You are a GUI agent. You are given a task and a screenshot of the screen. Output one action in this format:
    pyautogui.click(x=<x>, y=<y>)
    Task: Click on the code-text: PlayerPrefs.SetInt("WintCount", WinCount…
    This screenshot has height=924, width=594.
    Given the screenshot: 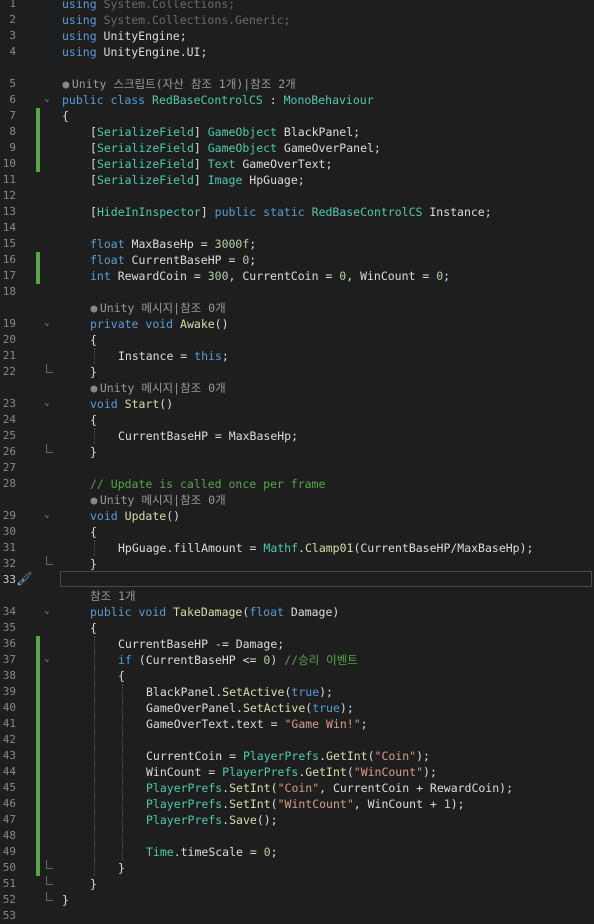 What is the action you would take?
    pyautogui.click(x=305, y=804)
    